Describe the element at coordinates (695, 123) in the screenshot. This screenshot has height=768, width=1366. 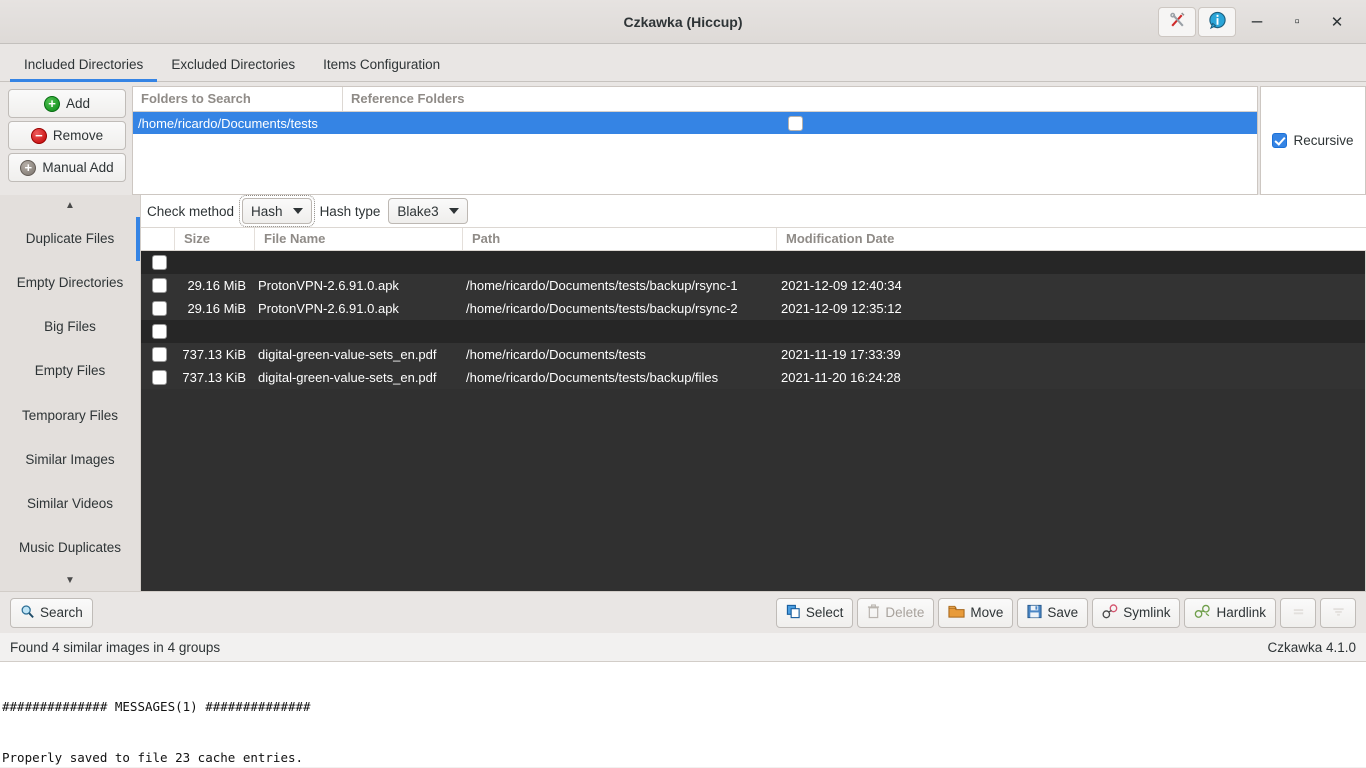
I see `folder-row: /home/ricardo/Documents/tests` at that location.